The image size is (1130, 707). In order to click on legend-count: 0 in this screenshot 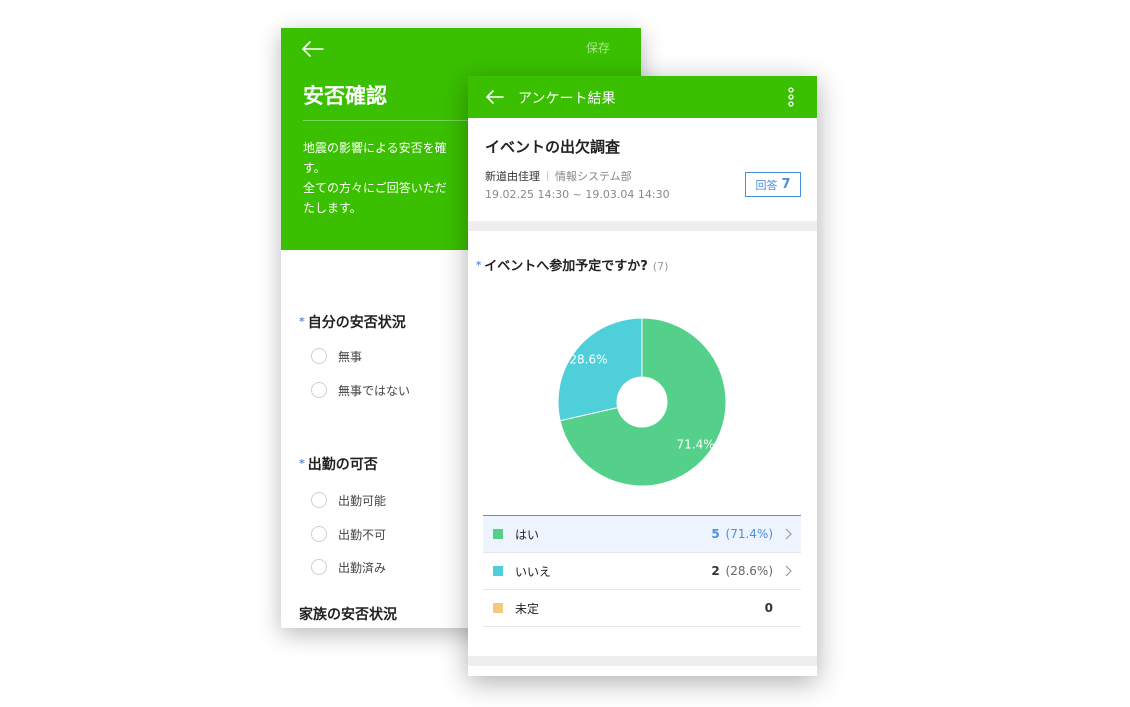, I will do `click(768, 608)`.